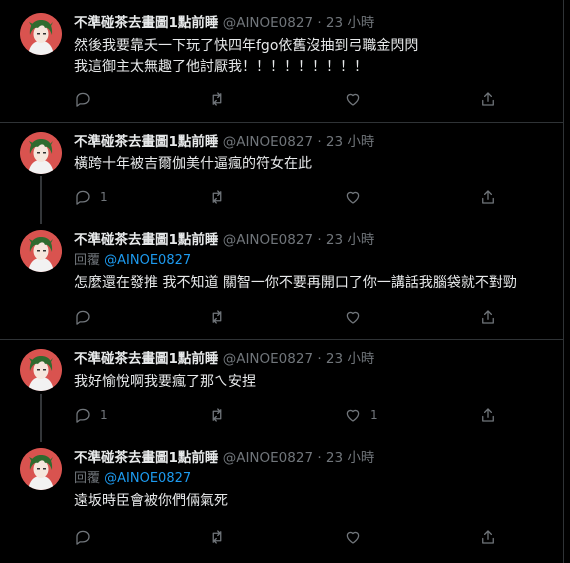 This screenshot has width=570, height=563. What do you see at coordinates (294, 415) in the screenshot?
I see `tweet-actions: 11` at bounding box center [294, 415].